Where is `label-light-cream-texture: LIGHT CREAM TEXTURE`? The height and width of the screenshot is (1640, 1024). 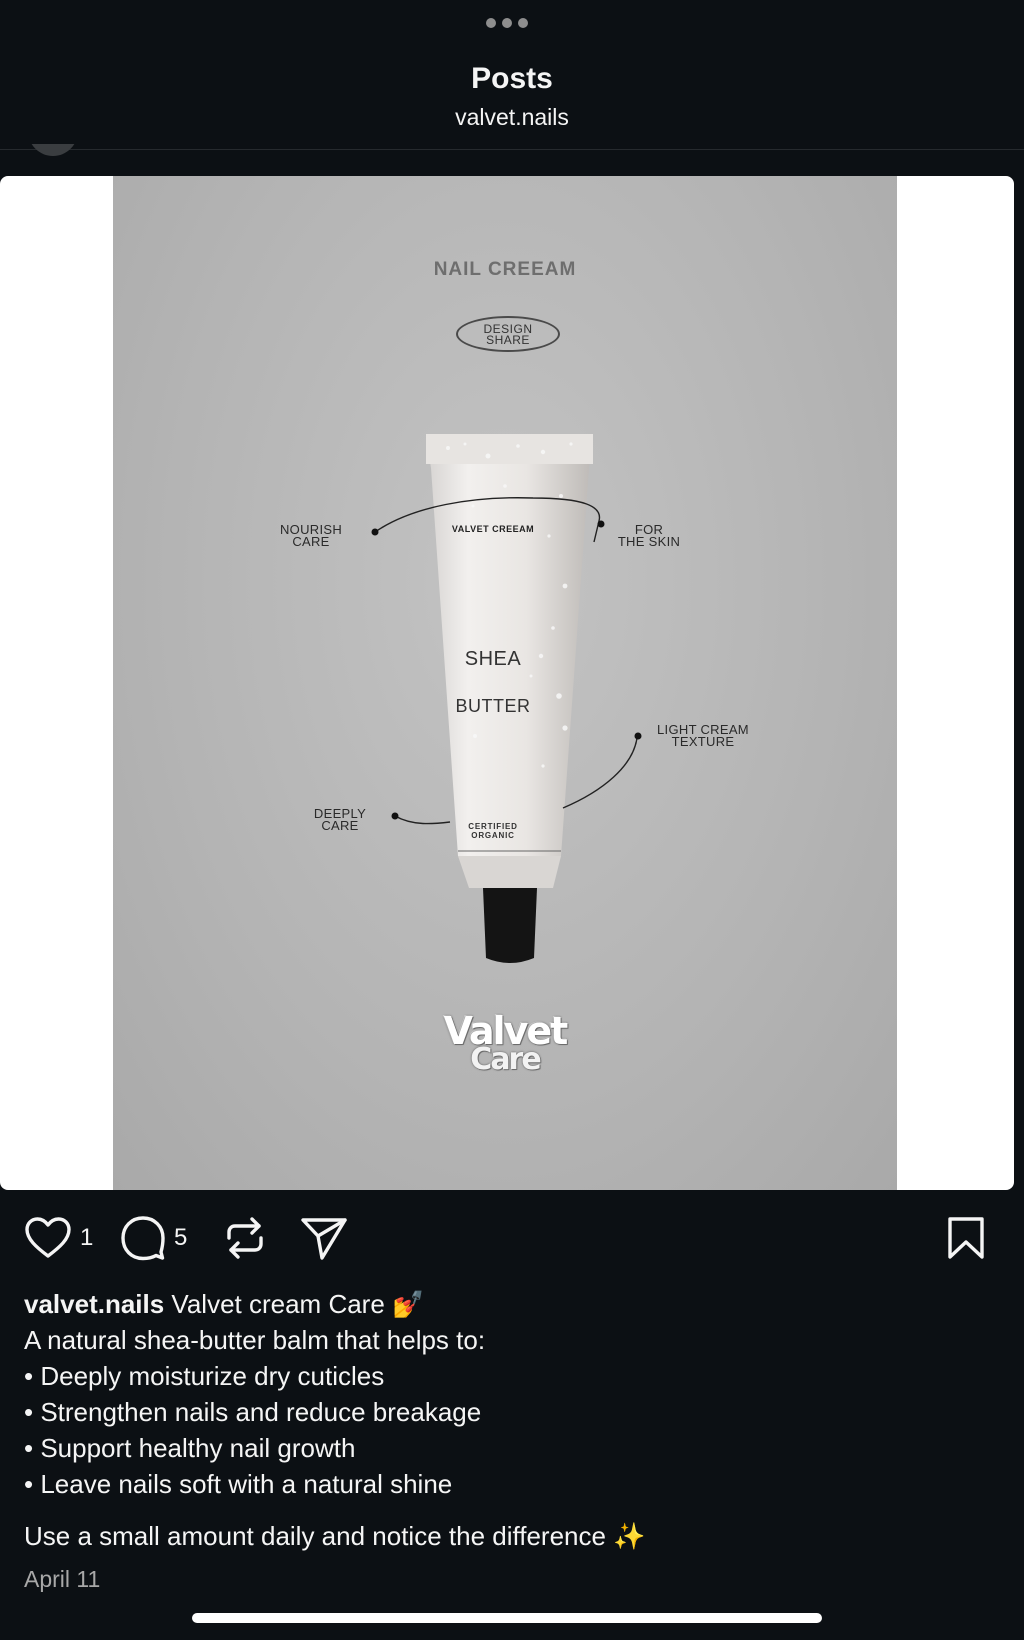
label-light-cream-texture: LIGHT CREAM TEXTURE is located at coordinates (703, 735).